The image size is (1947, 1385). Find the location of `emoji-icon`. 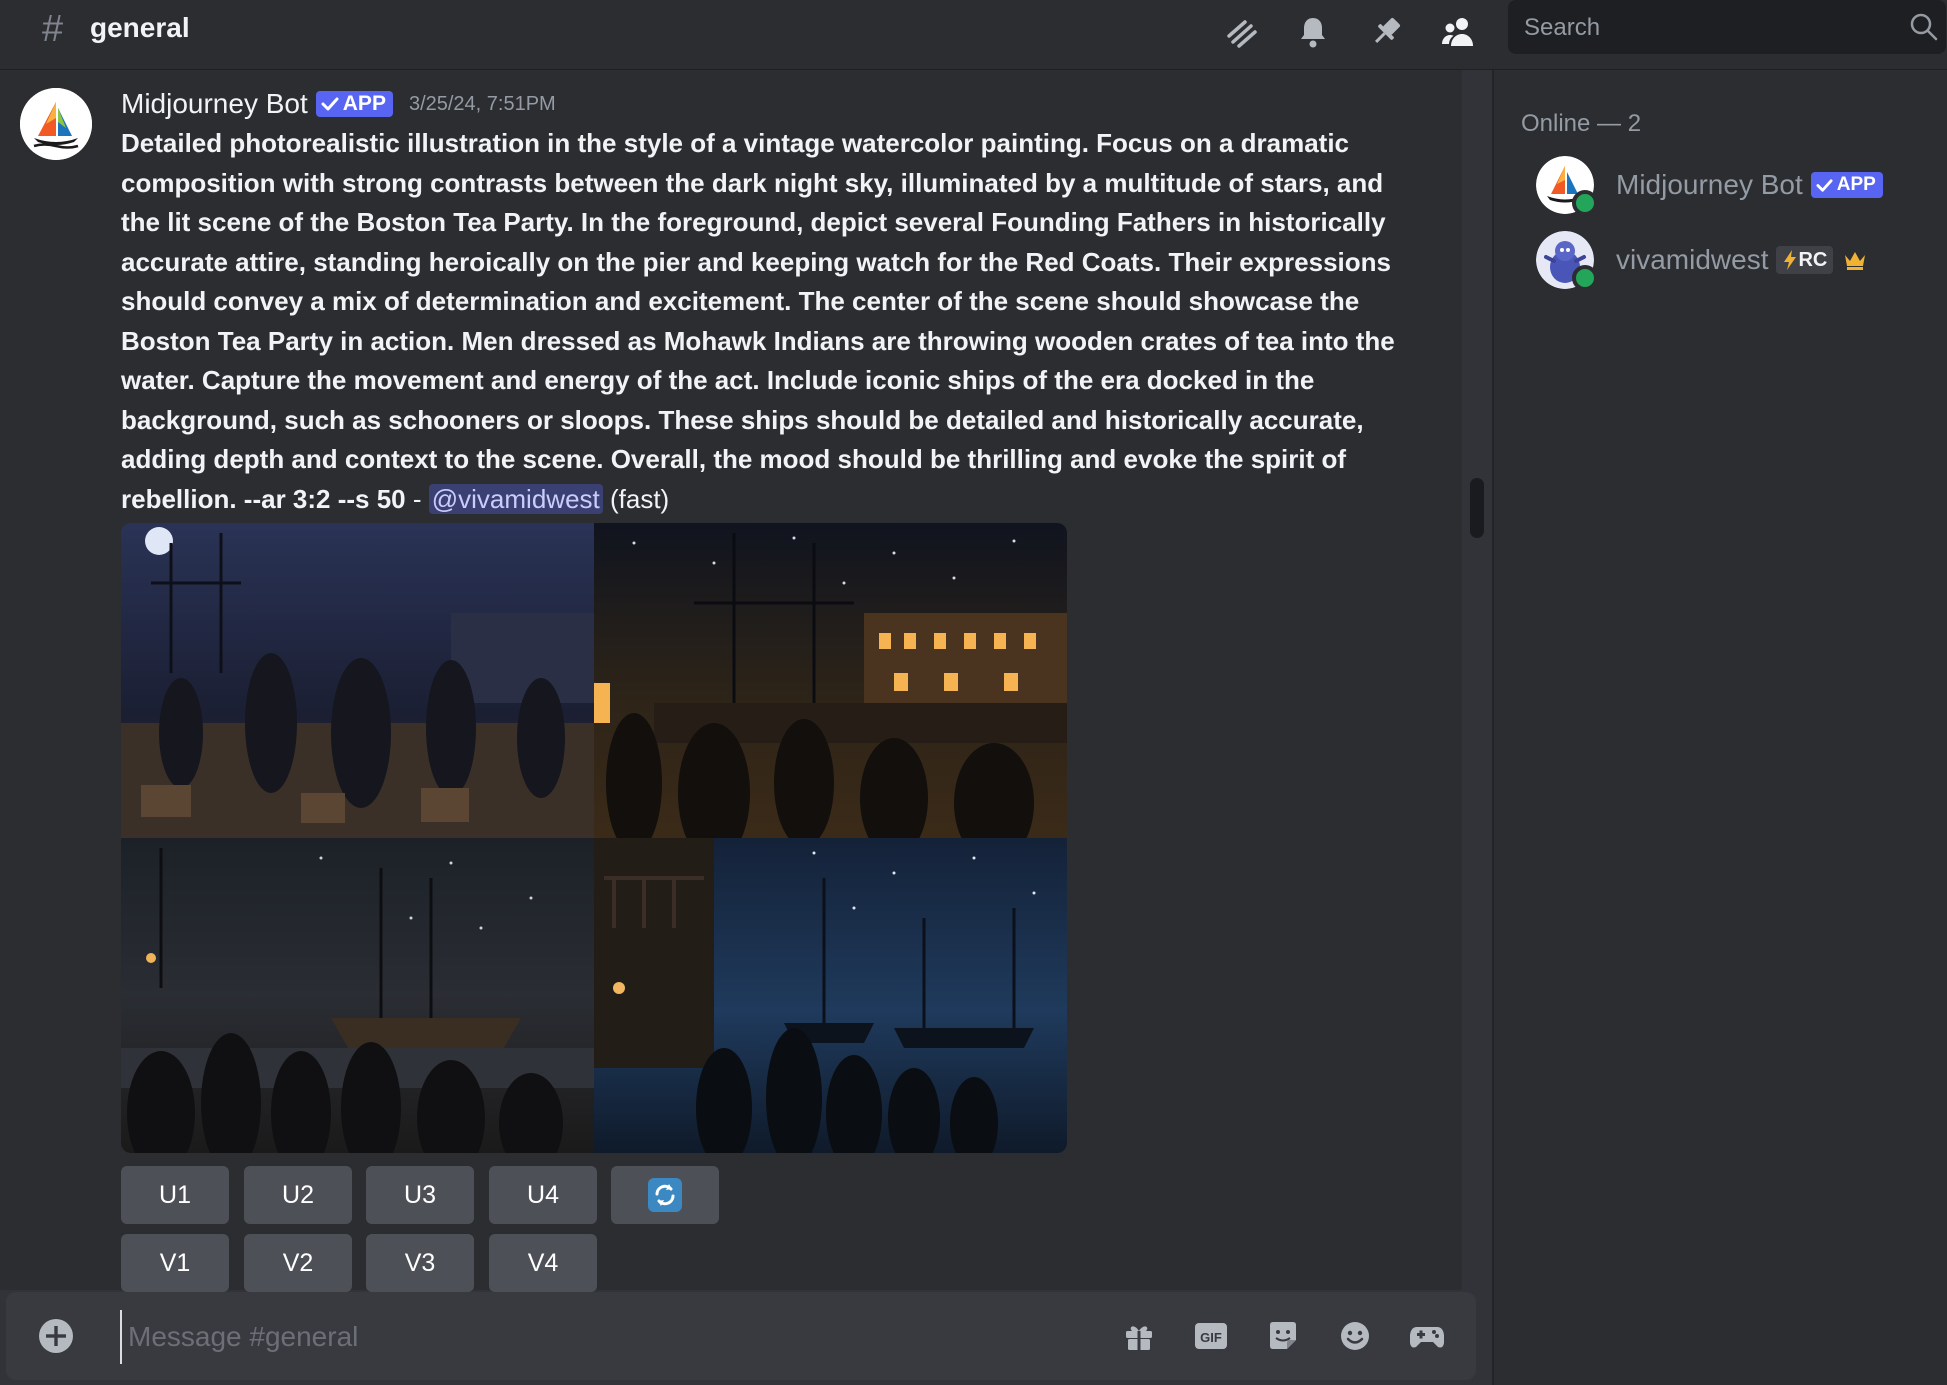

emoji-icon is located at coordinates (1355, 1336).